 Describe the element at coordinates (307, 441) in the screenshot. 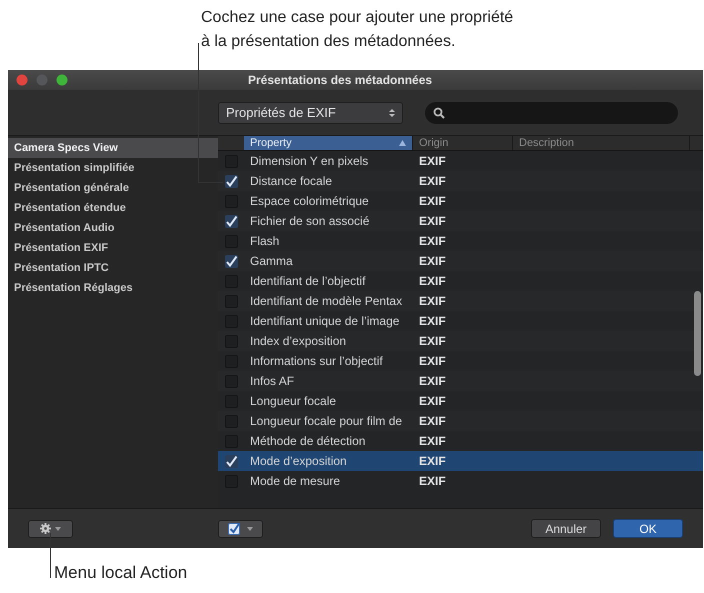

I see `table-cell-text: Méthode de détection` at that location.